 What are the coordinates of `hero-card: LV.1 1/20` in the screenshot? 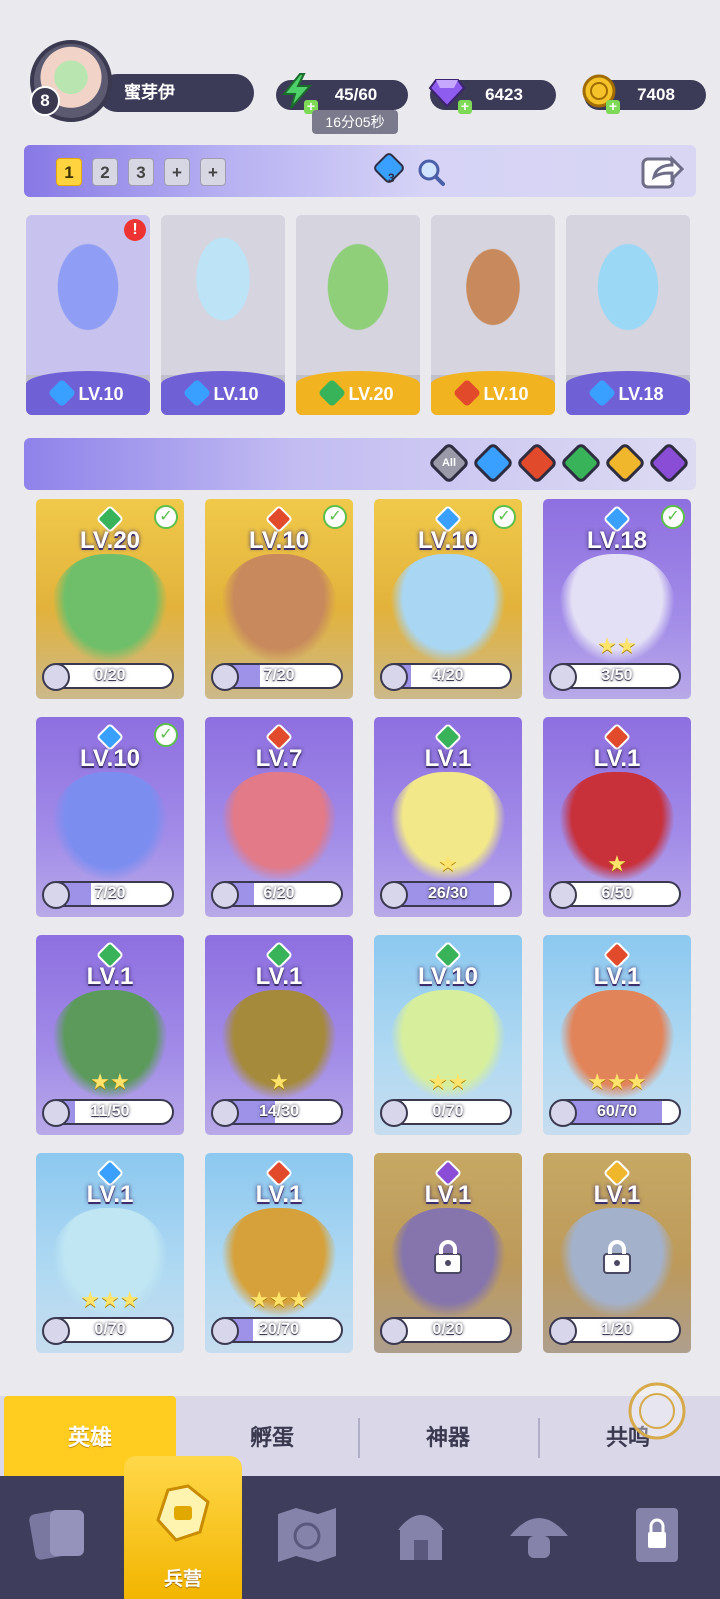 It's located at (617, 1253).